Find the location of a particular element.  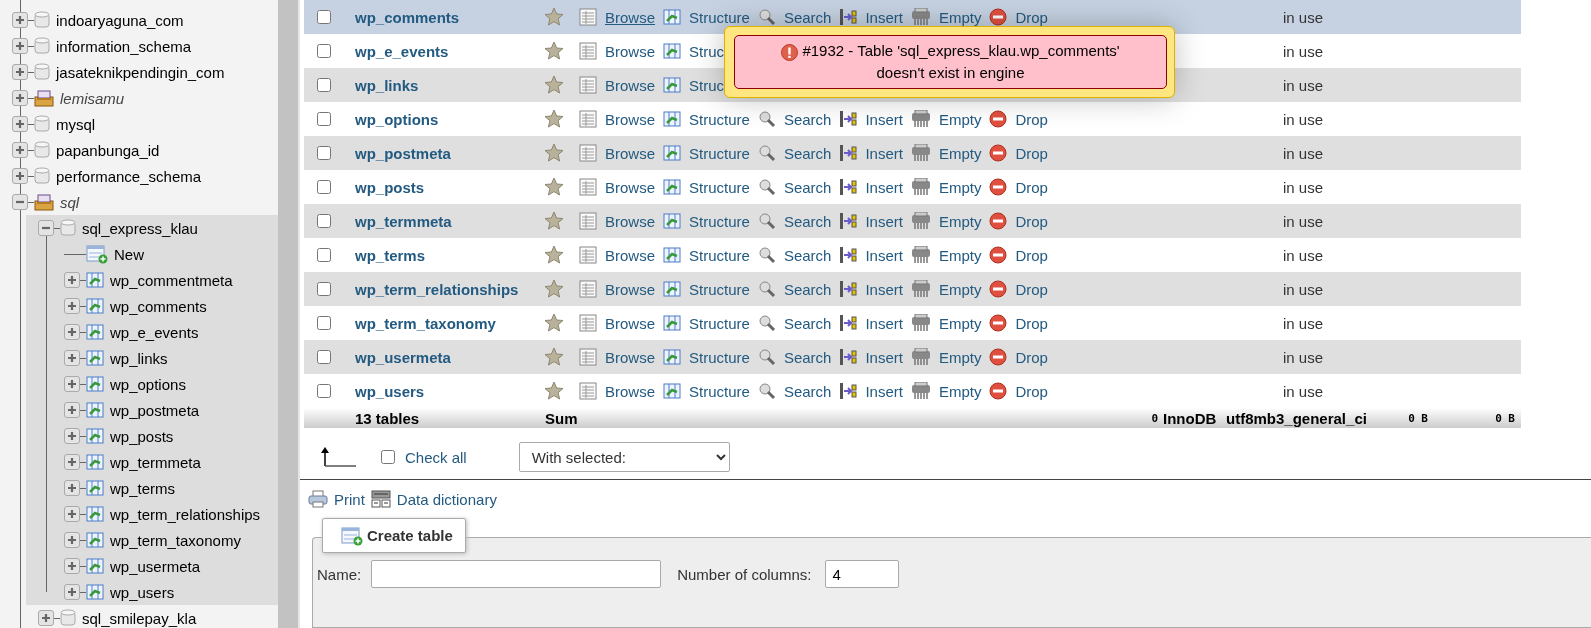

tree-item: performance_schema is located at coordinates (129, 176).